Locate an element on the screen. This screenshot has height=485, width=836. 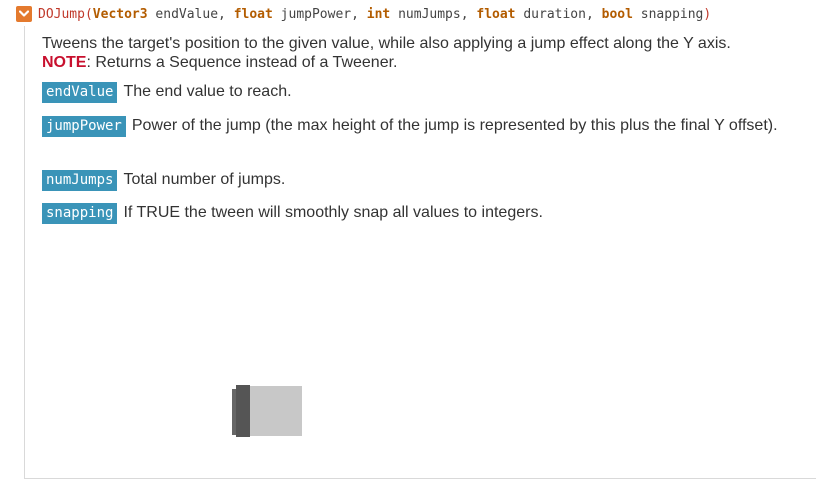
param-row-numjumps: numJumps Total number of jumps. is located at coordinates (427, 180).